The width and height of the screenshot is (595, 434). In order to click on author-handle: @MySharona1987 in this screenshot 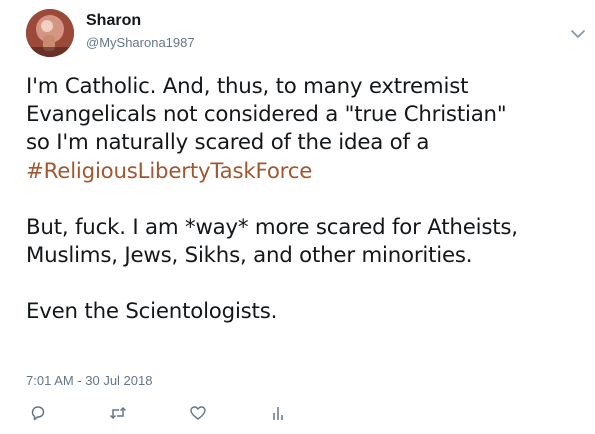, I will do `click(140, 42)`.